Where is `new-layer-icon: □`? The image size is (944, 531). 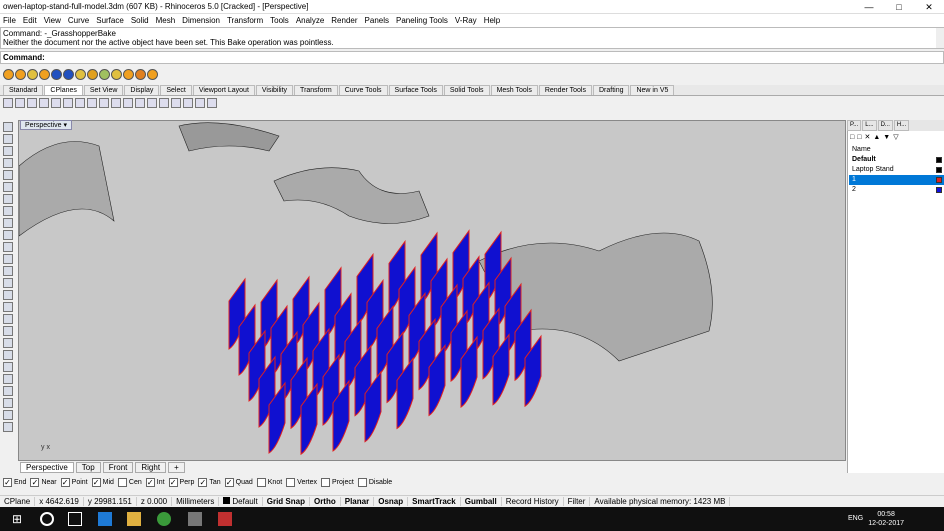 new-layer-icon: □ is located at coordinates (852, 137).